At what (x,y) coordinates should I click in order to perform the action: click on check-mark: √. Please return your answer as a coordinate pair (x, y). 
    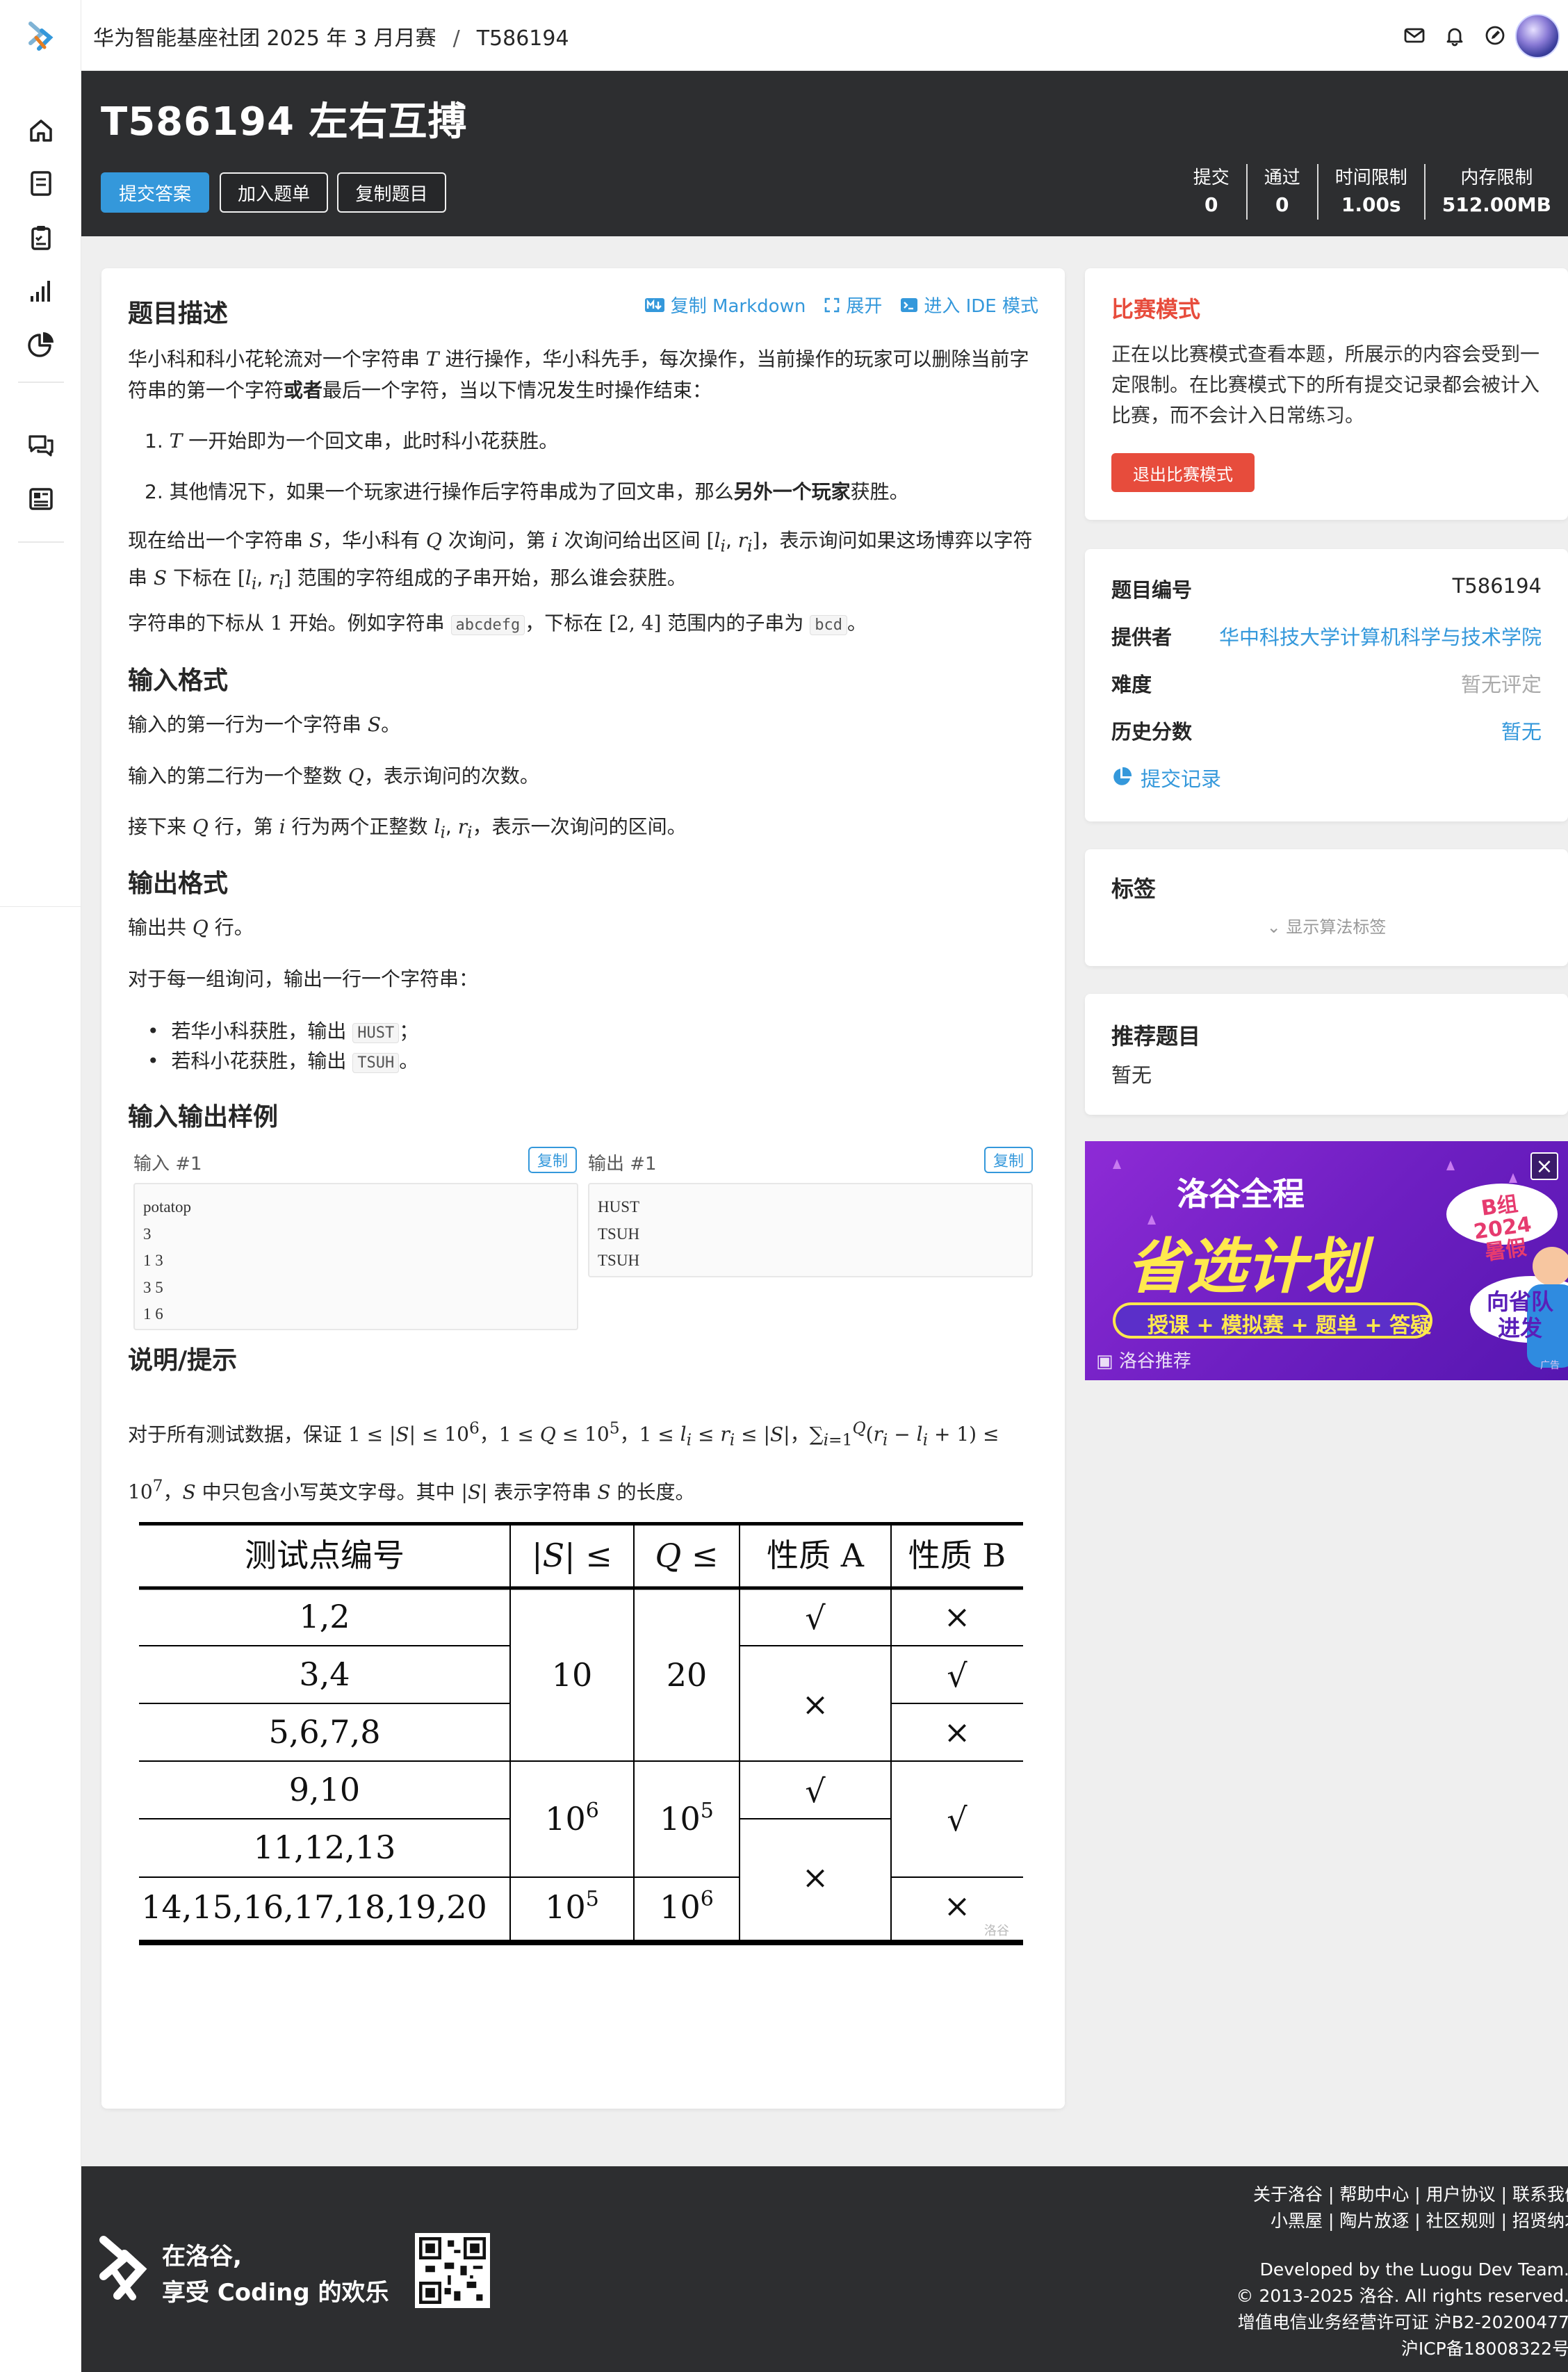
    Looking at the image, I should click on (815, 1618).